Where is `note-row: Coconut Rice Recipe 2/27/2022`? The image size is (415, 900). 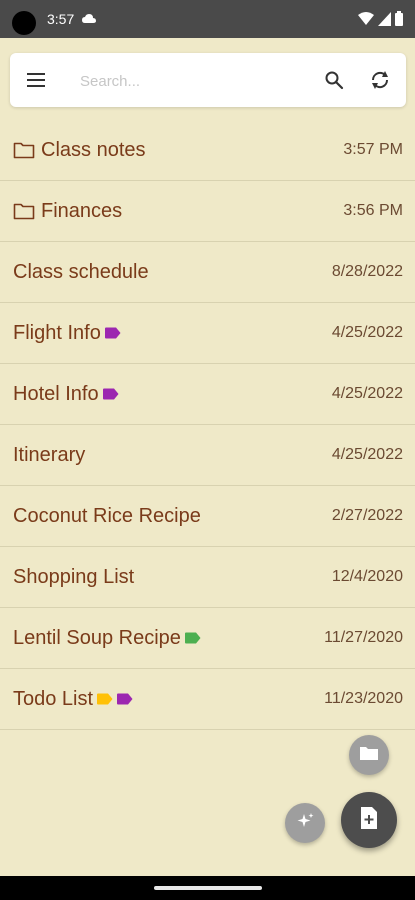
note-row: Coconut Rice Recipe 2/27/2022 is located at coordinates (207, 516).